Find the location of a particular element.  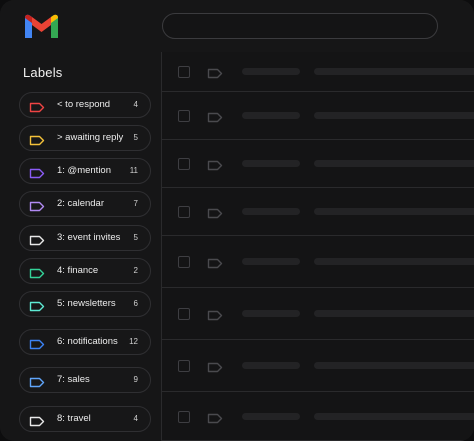

label-name: < to respond is located at coordinates (84, 104).